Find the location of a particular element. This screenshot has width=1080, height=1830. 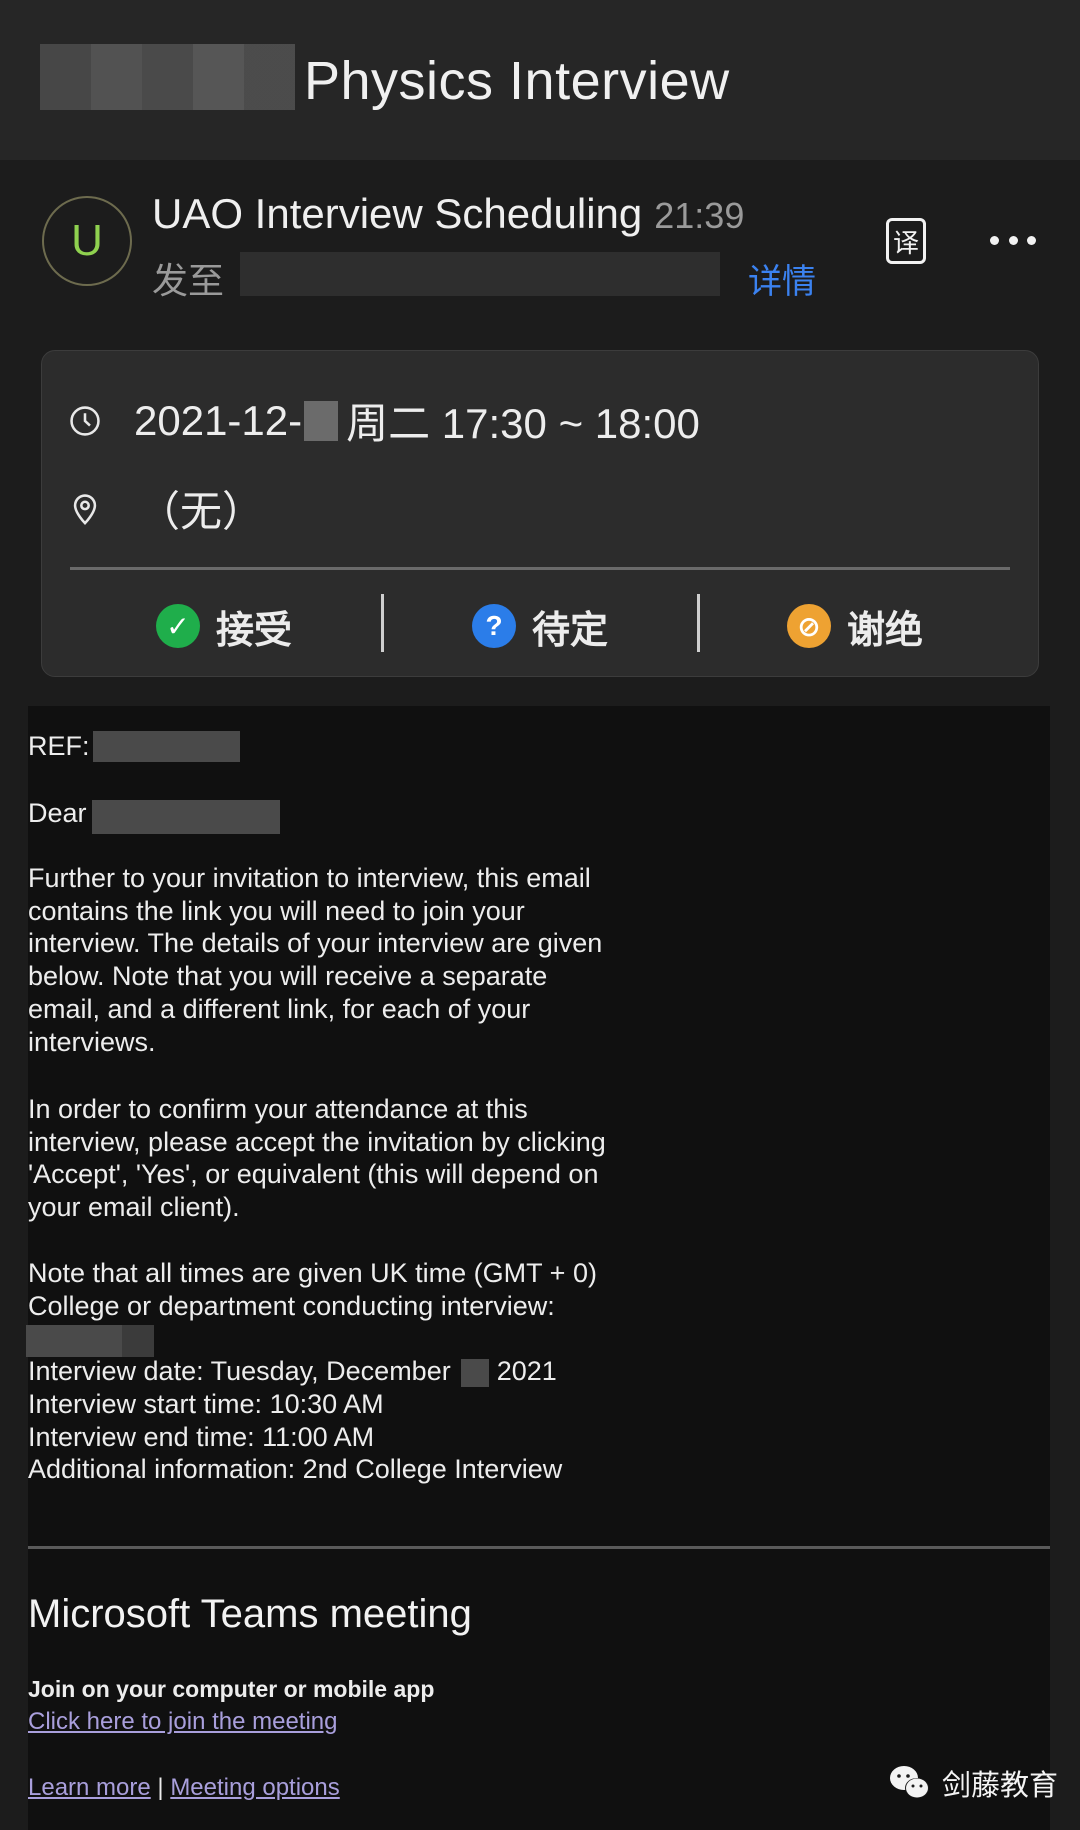

sender-line: UAO Interview Scheduling 21:39 is located at coordinates (448, 214).